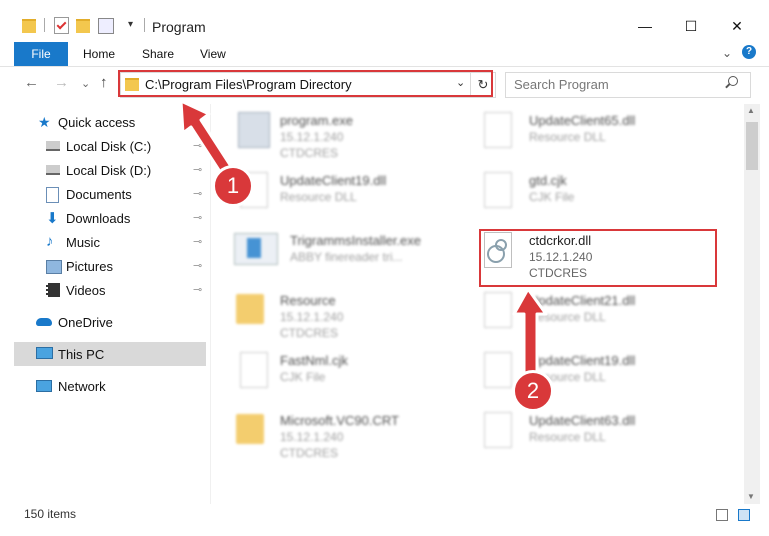 This screenshot has width=769, height=536. Describe the element at coordinates (530, 333) in the screenshot. I see `arrow-2-icon` at that location.